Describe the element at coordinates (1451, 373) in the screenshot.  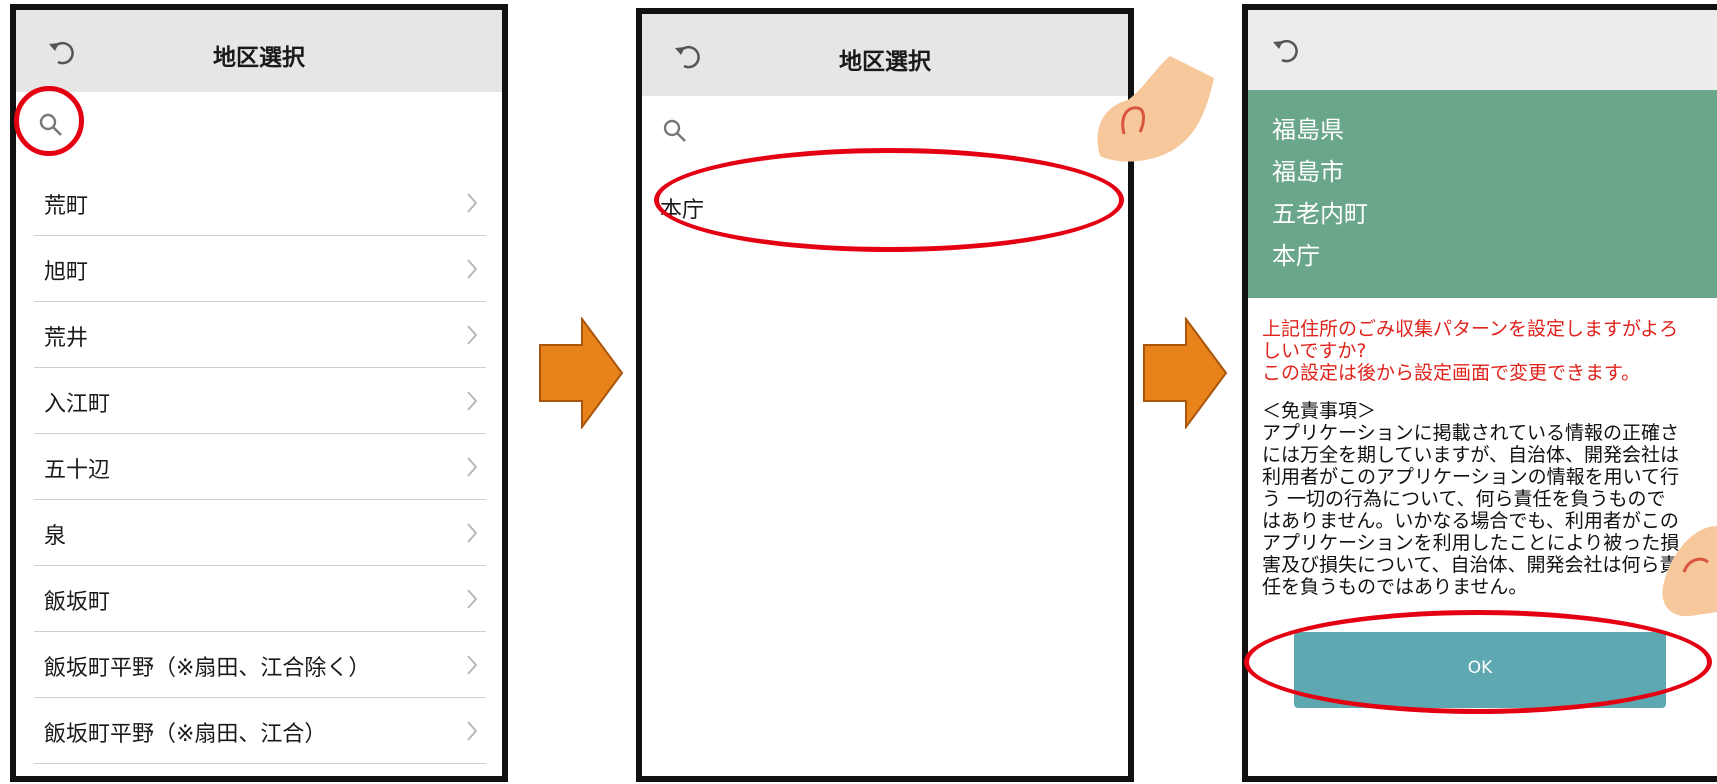
I see `confirm-line: この設定は後から設定画面で変更できます。` at that location.